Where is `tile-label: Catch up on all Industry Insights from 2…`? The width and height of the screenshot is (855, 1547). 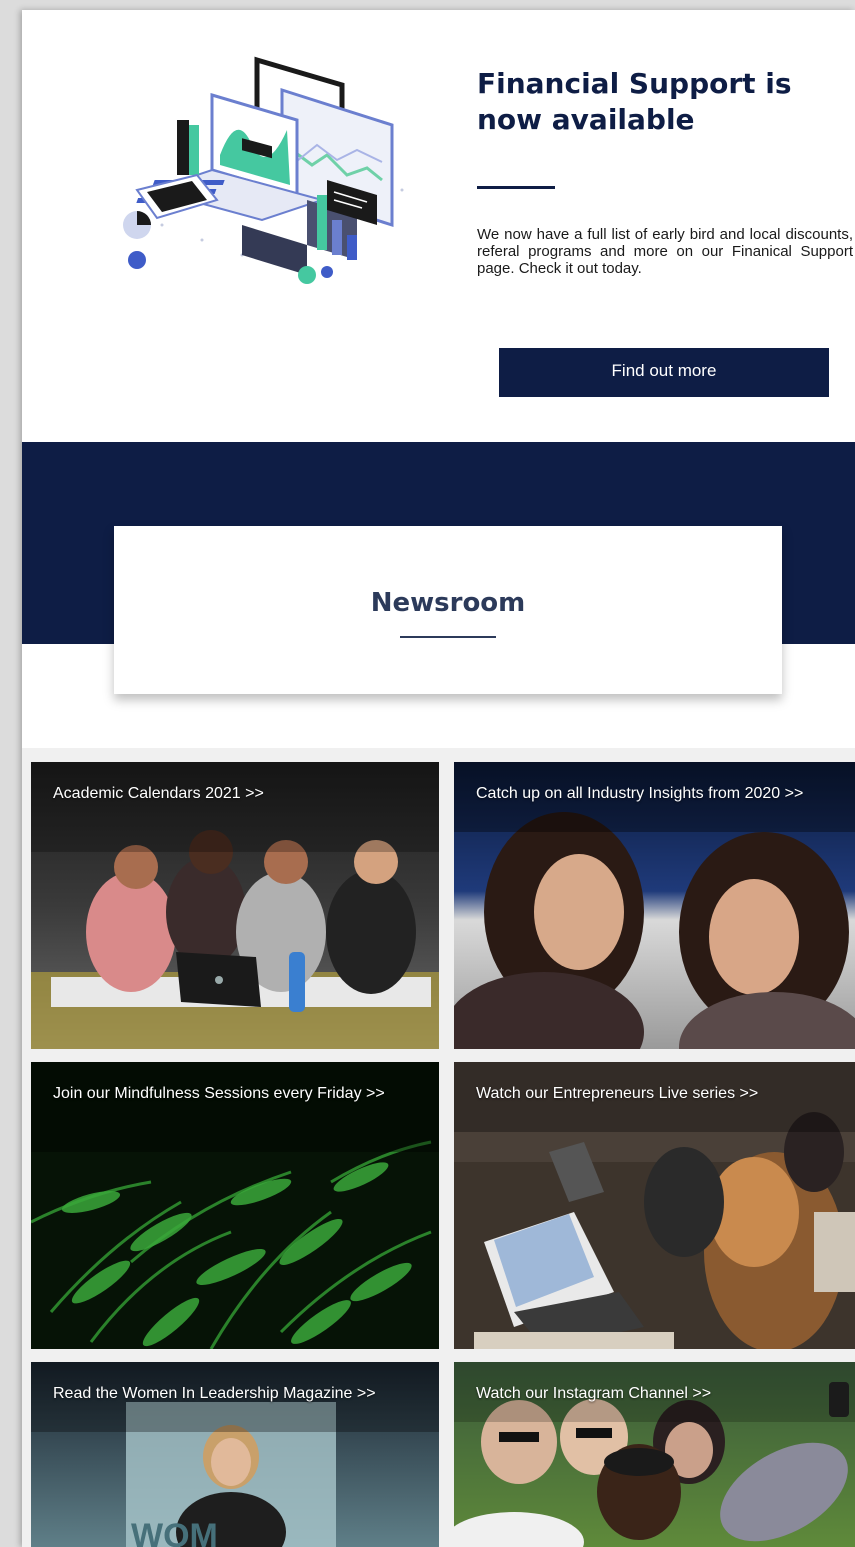 tile-label: Catch up on all Industry Insights from 2… is located at coordinates (640, 793).